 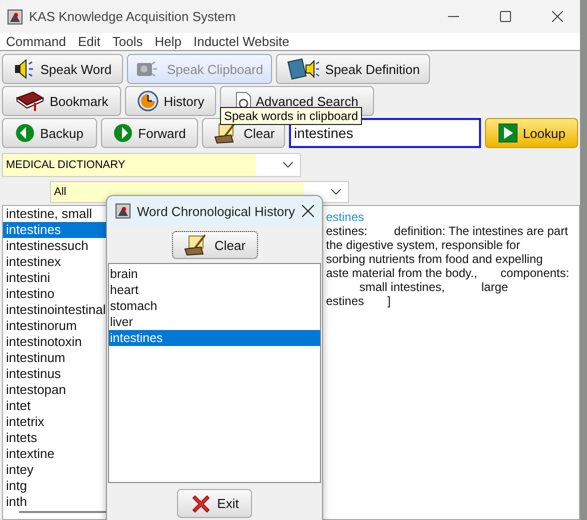 I want to click on toolbar-button: Bookmark, so click(x=61, y=101).